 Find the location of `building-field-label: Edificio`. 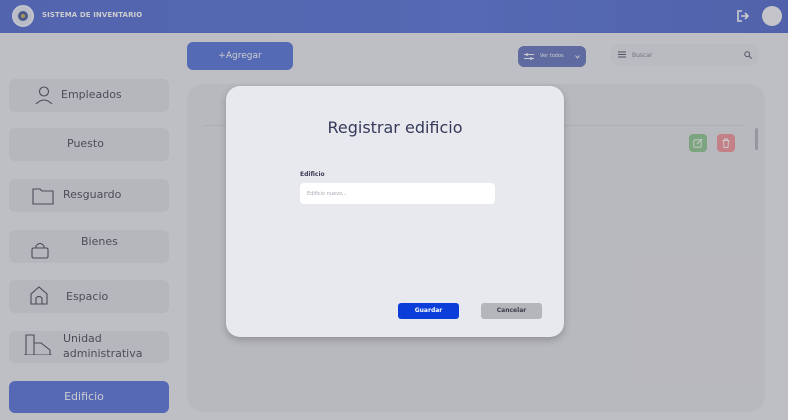

building-field-label: Edificio is located at coordinates (312, 174).